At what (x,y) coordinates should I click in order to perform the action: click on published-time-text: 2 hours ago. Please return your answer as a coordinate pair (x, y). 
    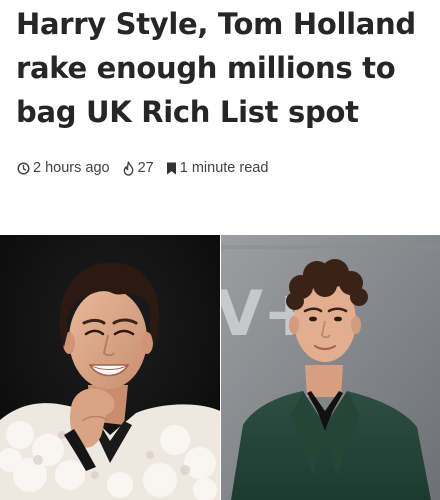
    Looking at the image, I should click on (71, 168).